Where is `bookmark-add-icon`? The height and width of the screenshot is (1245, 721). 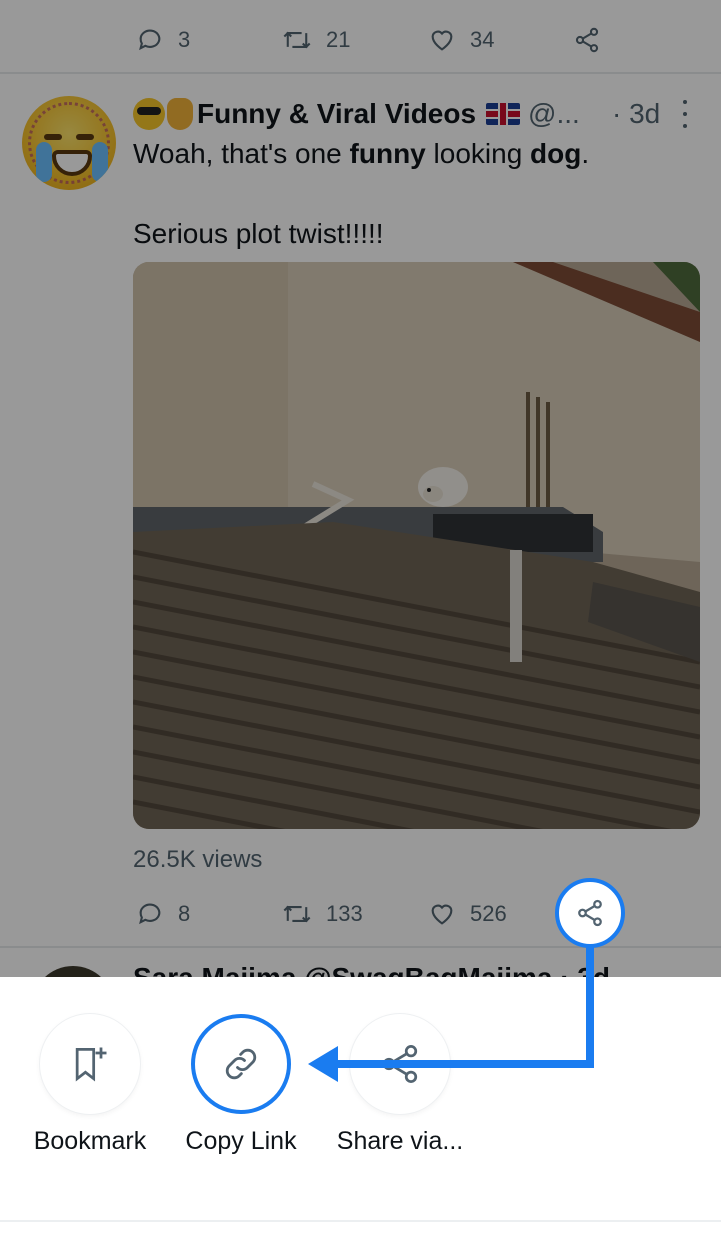 bookmark-add-icon is located at coordinates (91, 1064).